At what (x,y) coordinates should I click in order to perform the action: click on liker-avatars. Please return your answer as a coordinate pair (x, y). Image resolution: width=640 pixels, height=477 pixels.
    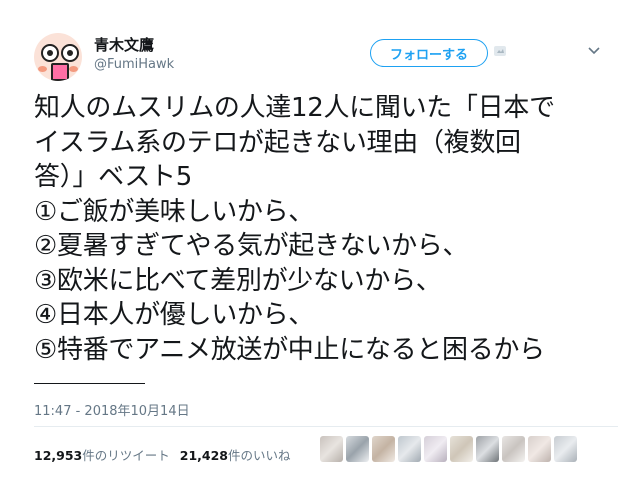
    Looking at the image, I should click on (448, 449).